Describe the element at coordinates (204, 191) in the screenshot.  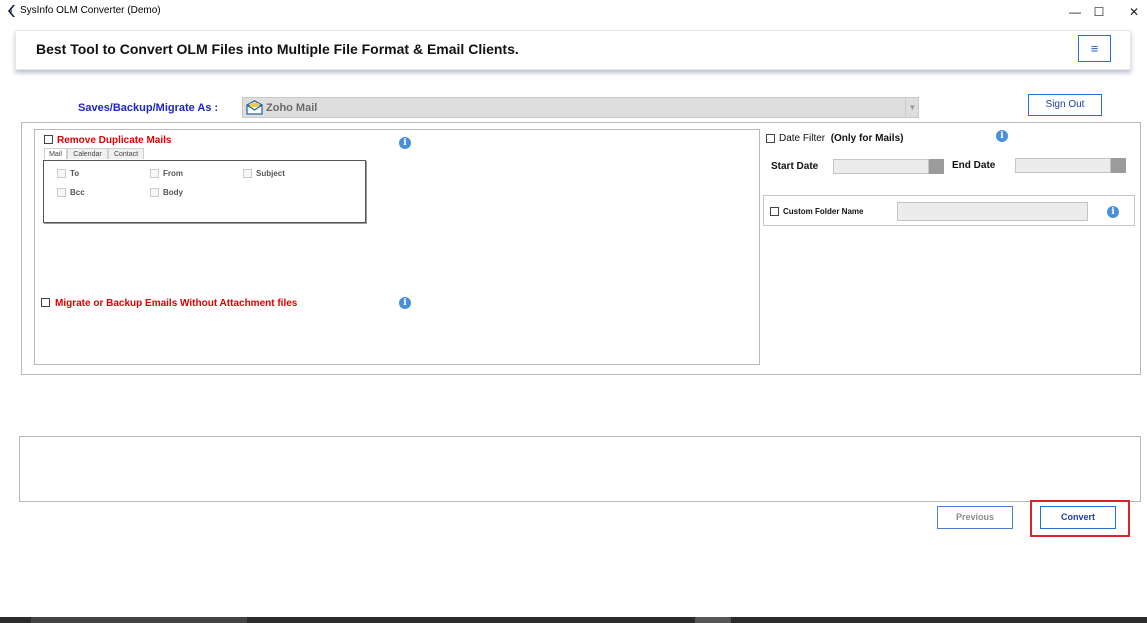
I see `duplicate-fields-box` at that location.